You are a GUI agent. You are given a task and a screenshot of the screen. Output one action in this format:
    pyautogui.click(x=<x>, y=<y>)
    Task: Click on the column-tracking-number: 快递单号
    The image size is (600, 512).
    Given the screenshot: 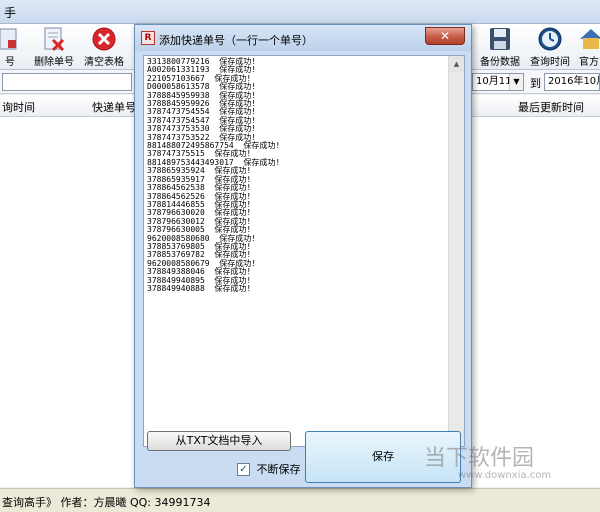 What is the action you would take?
    pyautogui.click(x=114, y=107)
    